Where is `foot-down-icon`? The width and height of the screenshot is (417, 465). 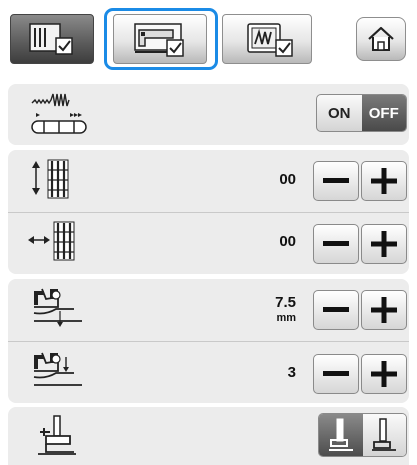 foot-down-icon is located at coordinates (384, 434).